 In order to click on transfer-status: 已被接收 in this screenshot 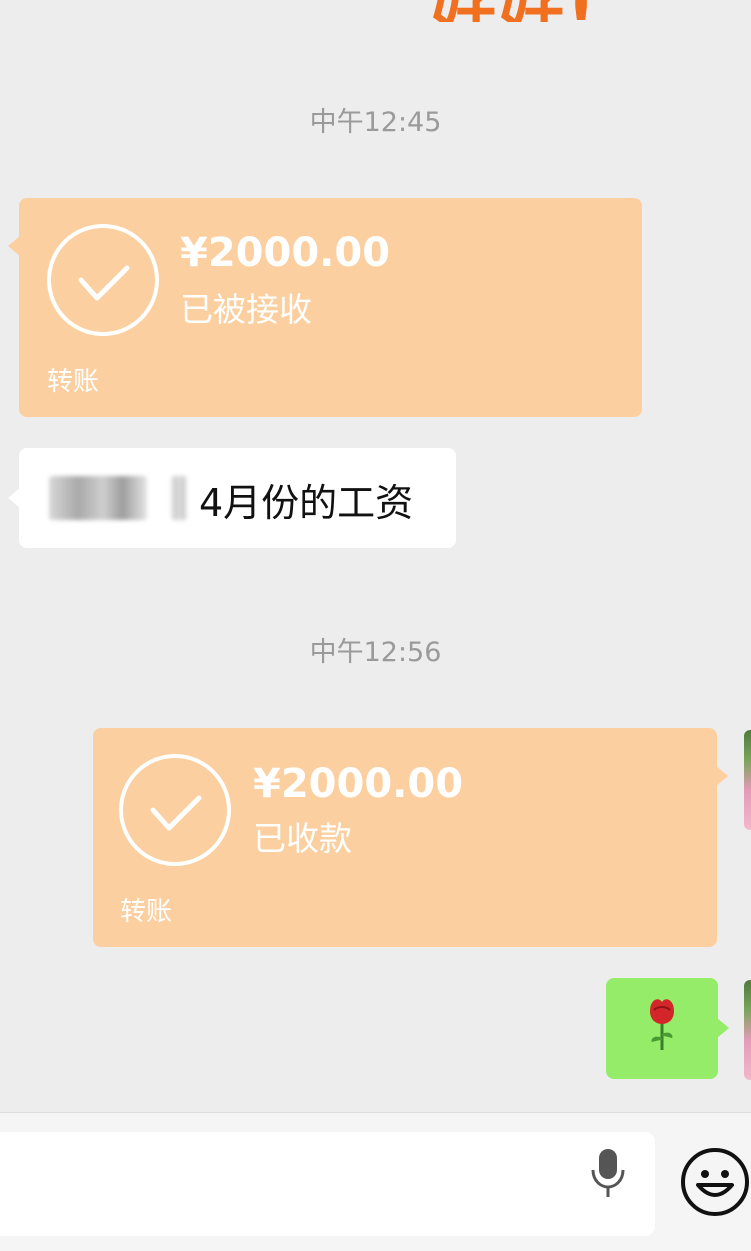, I will do `click(246, 309)`.